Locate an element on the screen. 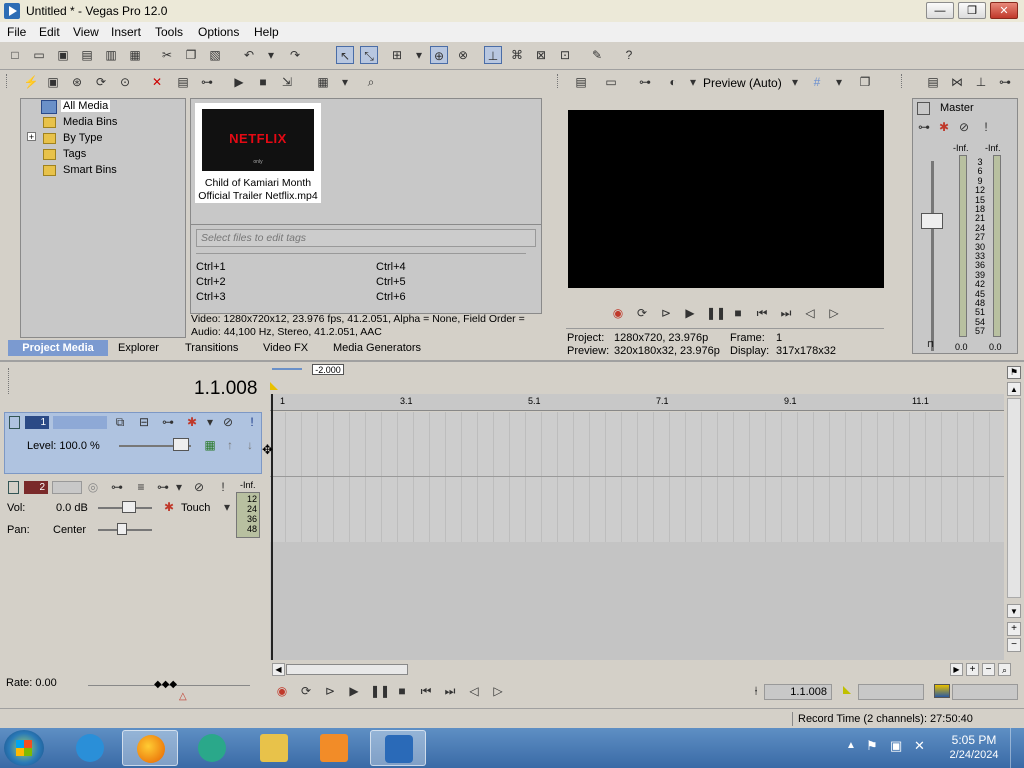  shortcut-ctrl5: Ctrl+5 is located at coordinates (391, 282).